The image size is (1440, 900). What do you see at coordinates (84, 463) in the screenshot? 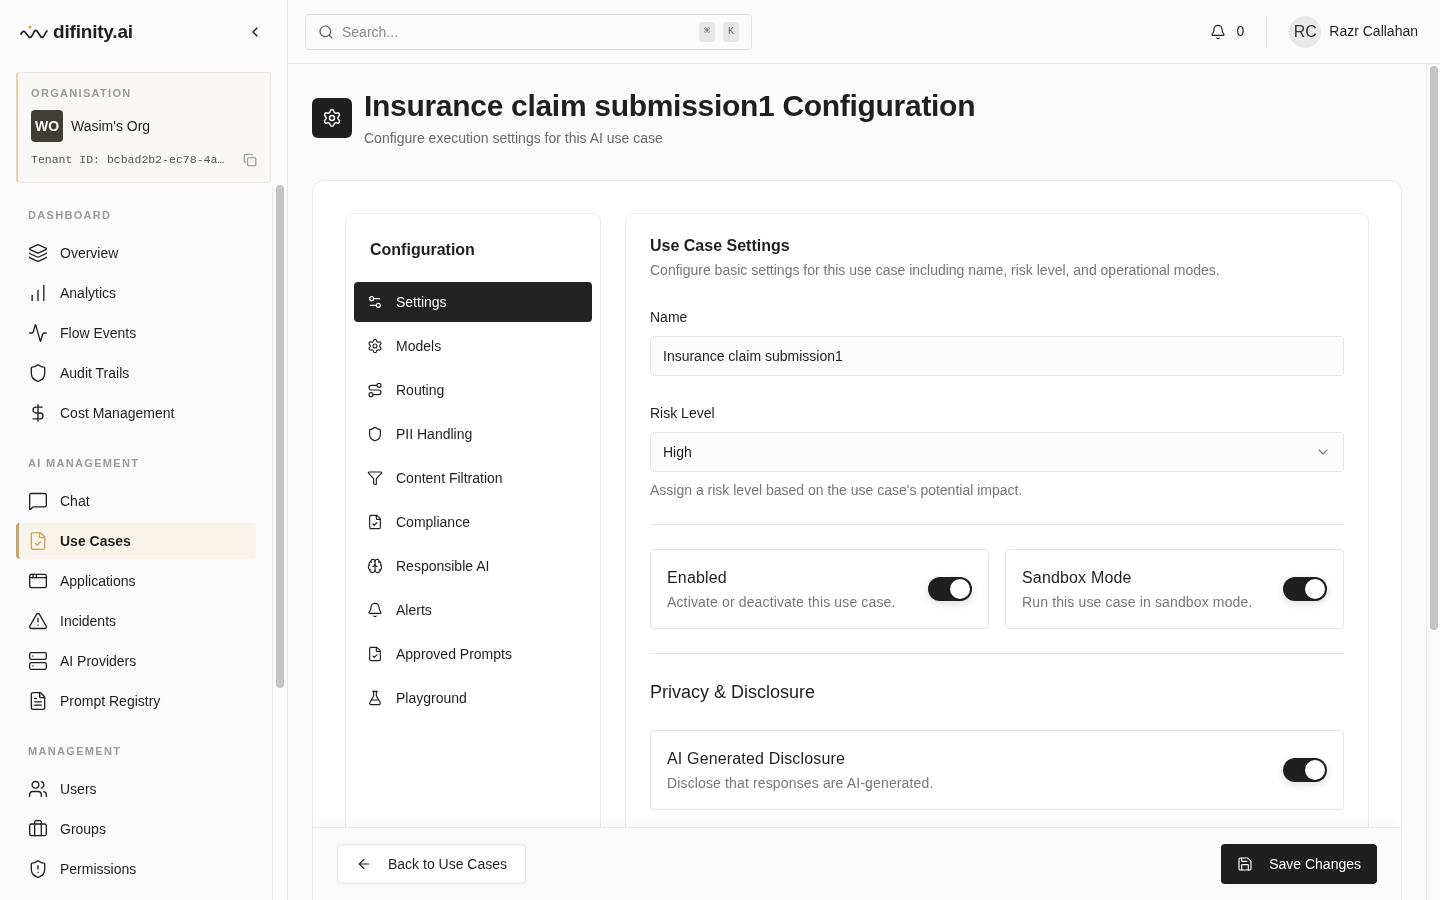
I see `section-heading: AI MANAGEMENT` at bounding box center [84, 463].